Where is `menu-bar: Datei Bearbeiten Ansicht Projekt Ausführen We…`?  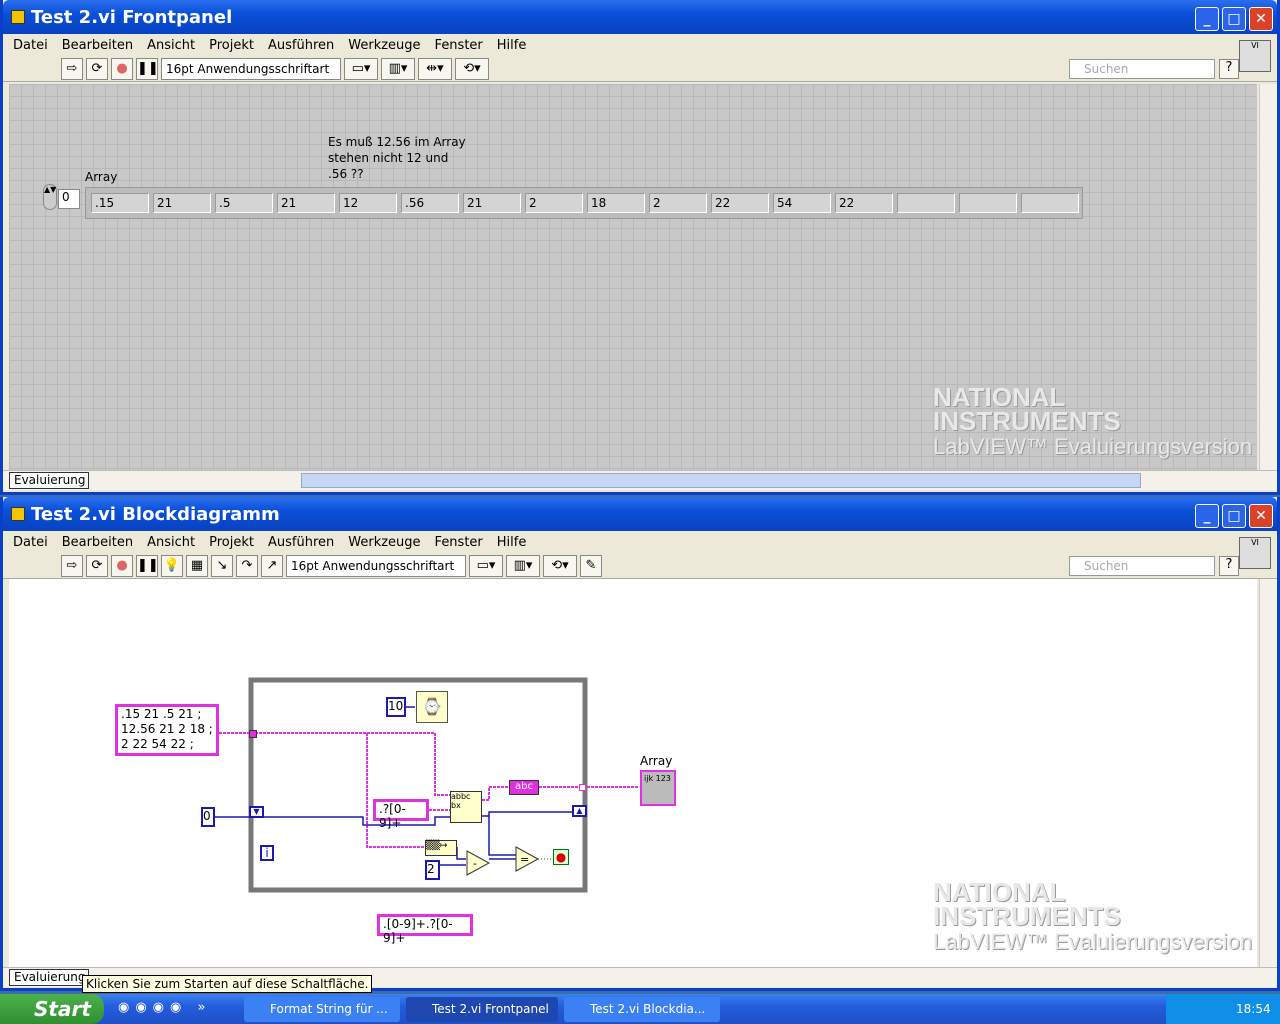
menu-bar: Datei Bearbeiten Ansicht Projekt Ausführen We… is located at coordinates (640, 45).